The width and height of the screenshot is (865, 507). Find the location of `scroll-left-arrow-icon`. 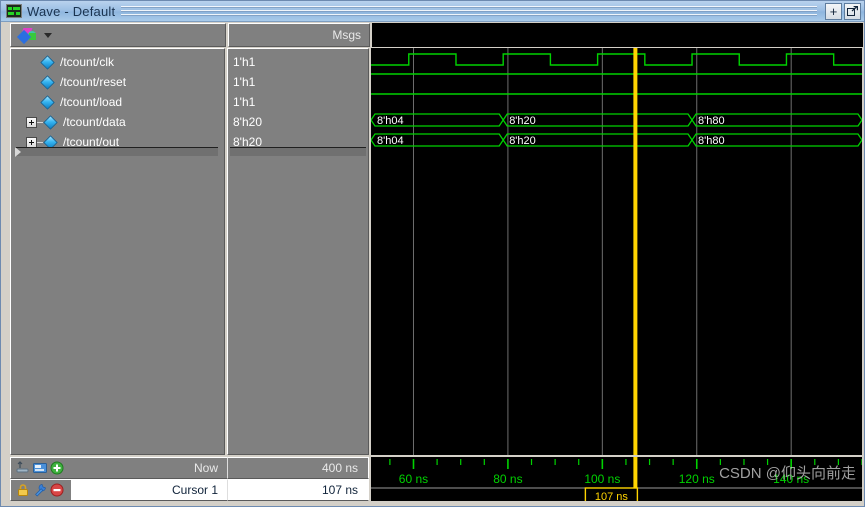

scroll-left-arrow-icon is located at coordinates (18, 152).